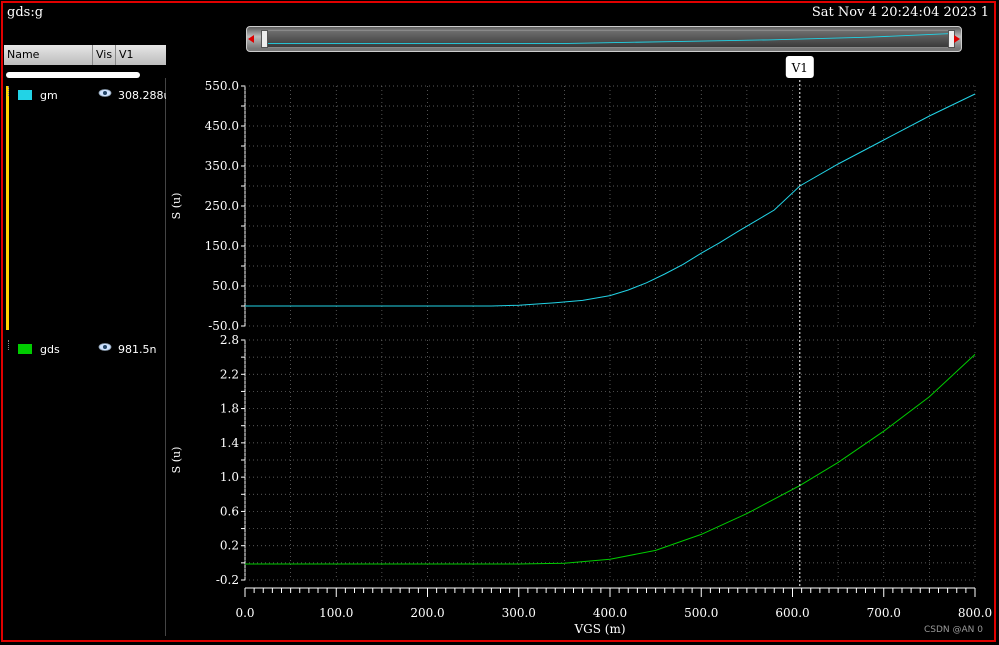  Describe the element at coordinates (126, 54) in the screenshot. I see `legend-col-v1: V1` at that location.